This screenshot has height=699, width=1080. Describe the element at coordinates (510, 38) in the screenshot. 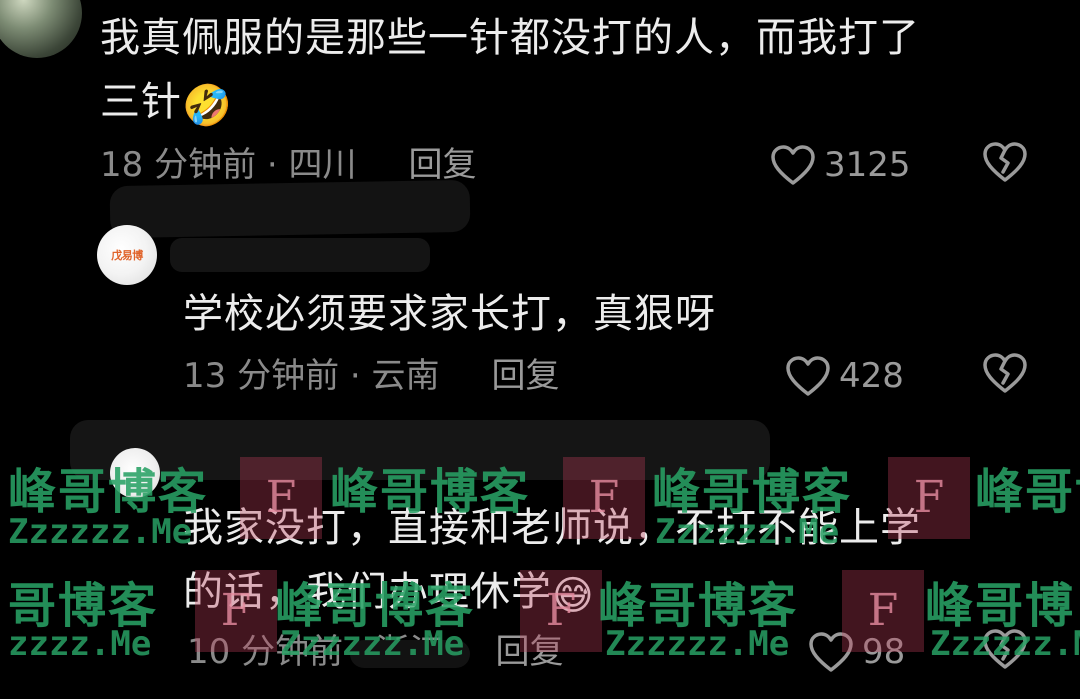

I see `comment-line: 我真佩服的是那些一针都没打的人，而我打了` at that location.